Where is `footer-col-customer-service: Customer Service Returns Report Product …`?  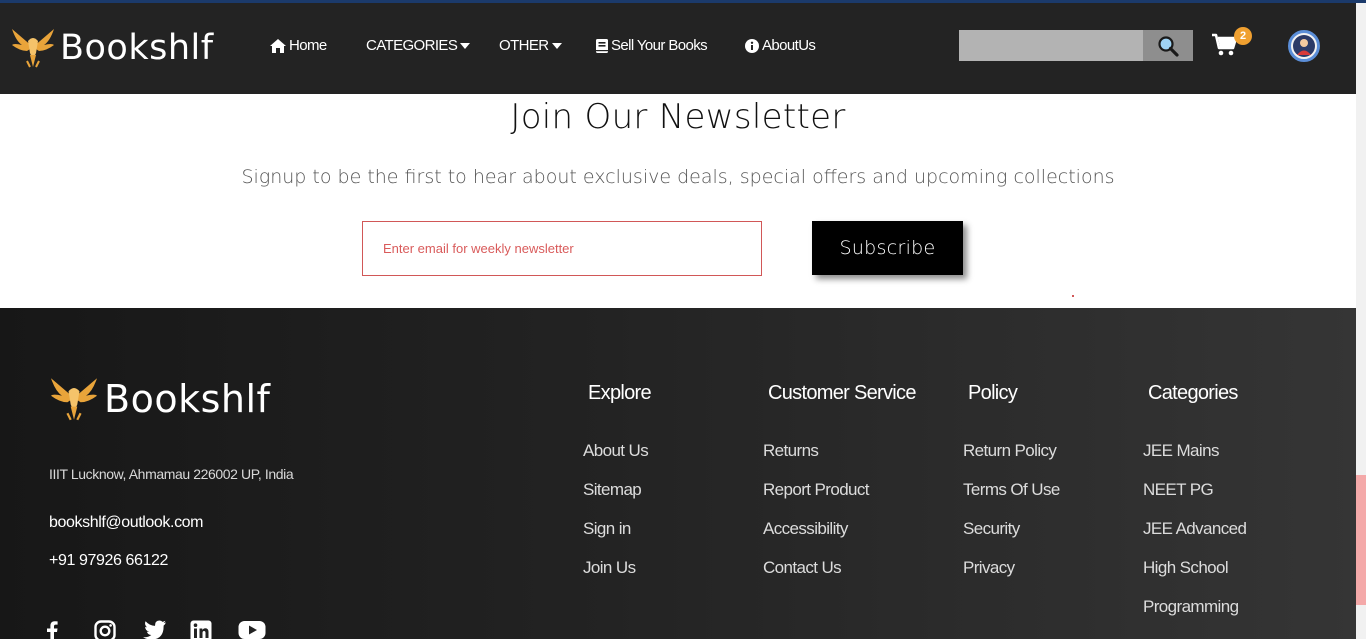
footer-col-customer-service: Customer Service Returns Report Product … is located at coordinates (839, 479).